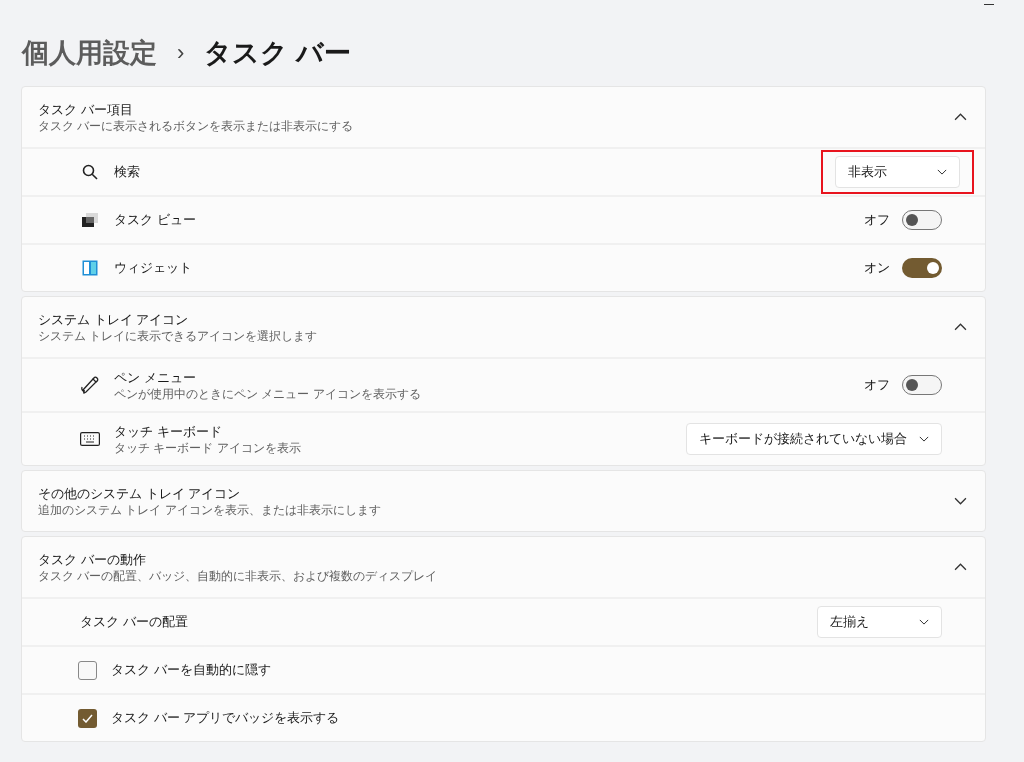  Describe the element at coordinates (196, 127) in the screenshot. I see `section-subtitle: タスク バーに表示されるボタンを表示または非表示にする` at that location.